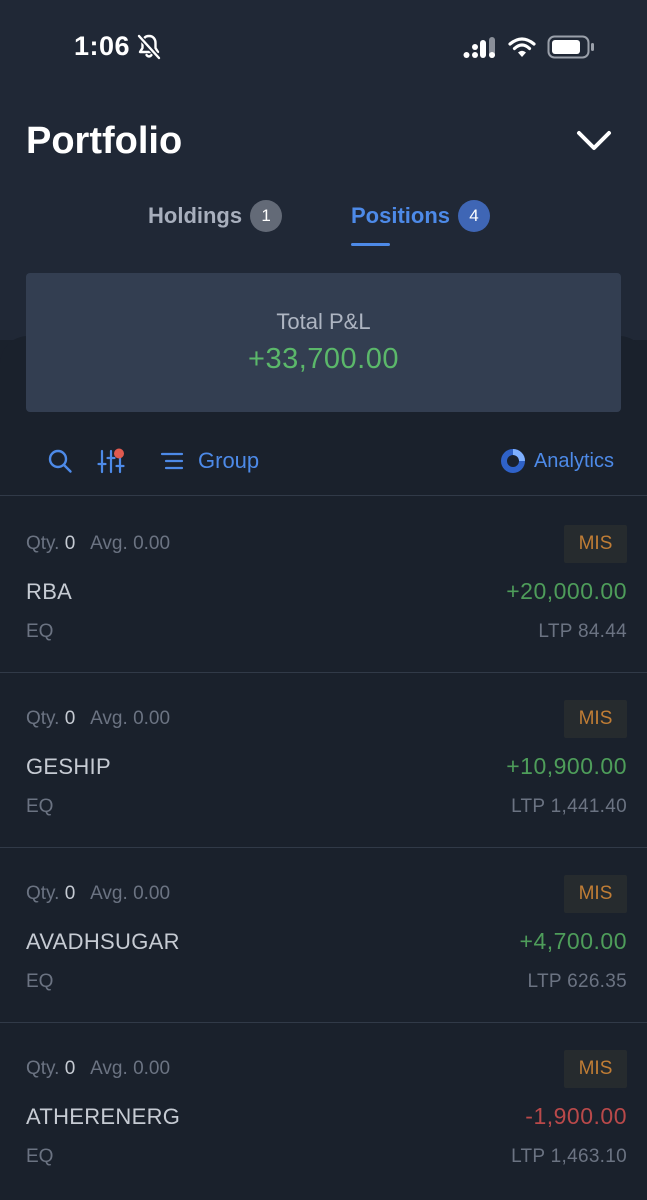 This screenshot has width=647, height=1200. I want to click on tab-positions: Positions 4, so click(421, 216).